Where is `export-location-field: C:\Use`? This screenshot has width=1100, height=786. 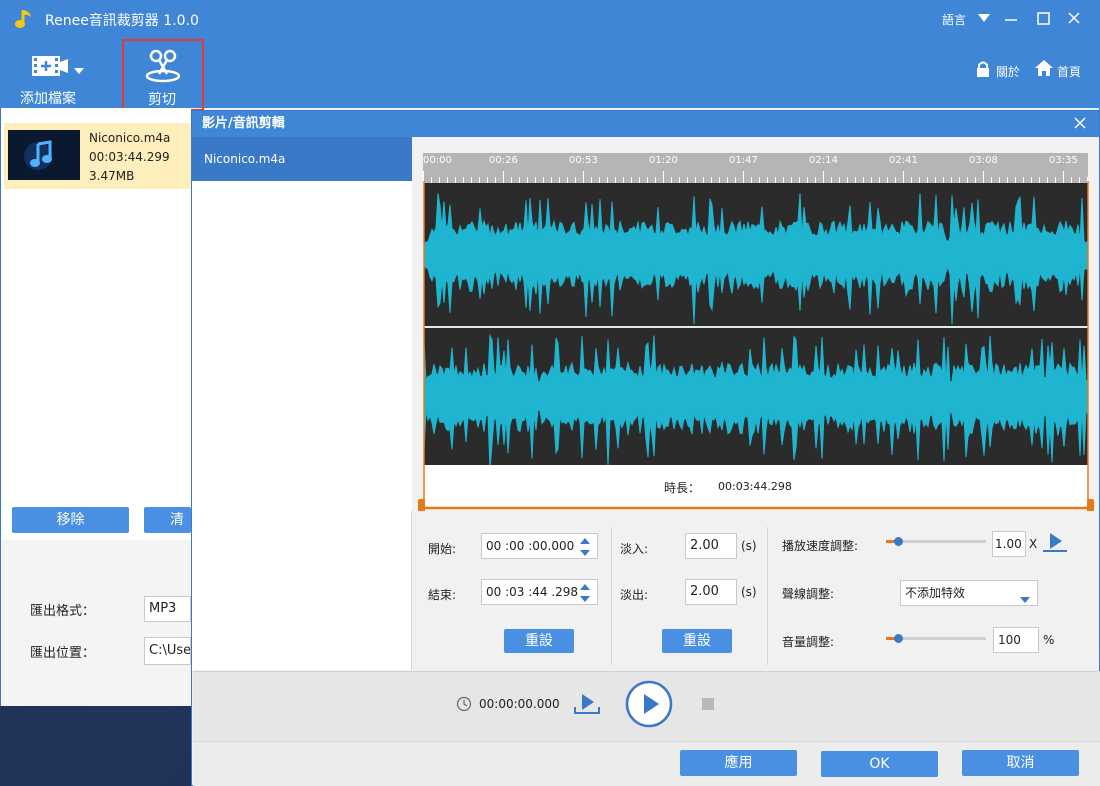
export-location-field: C:\Use is located at coordinates (167, 651).